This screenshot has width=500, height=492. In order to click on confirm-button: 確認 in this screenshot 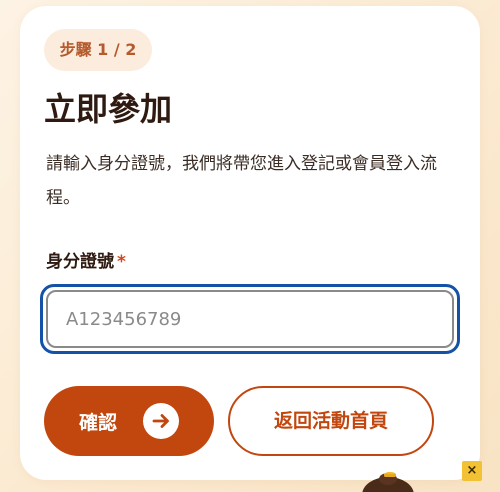, I will do `click(129, 421)`.